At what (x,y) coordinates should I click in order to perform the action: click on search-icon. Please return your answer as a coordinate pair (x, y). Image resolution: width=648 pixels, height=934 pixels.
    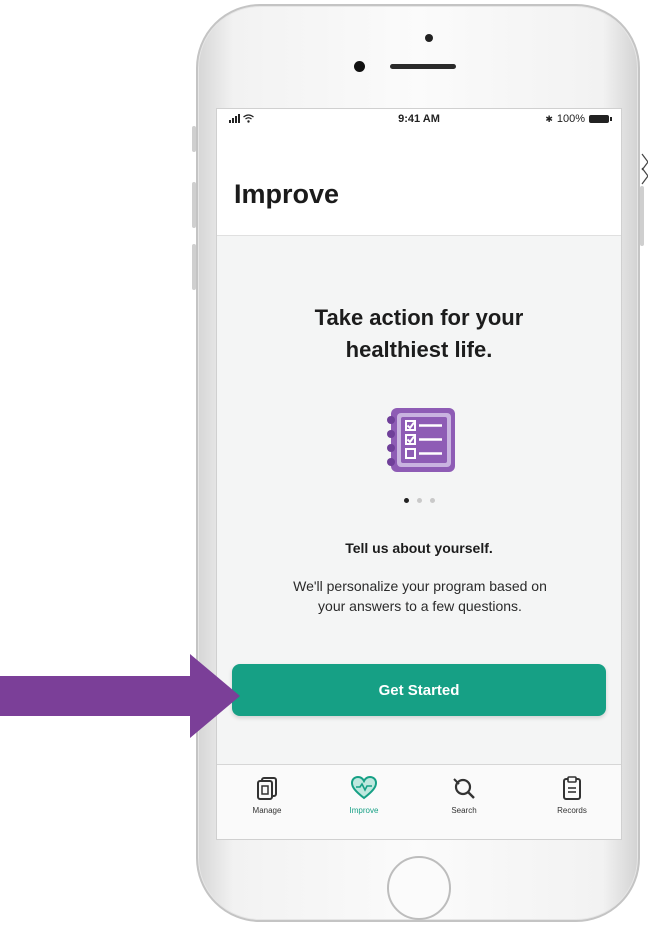
    Looking at the image, I should click on (464, 788).